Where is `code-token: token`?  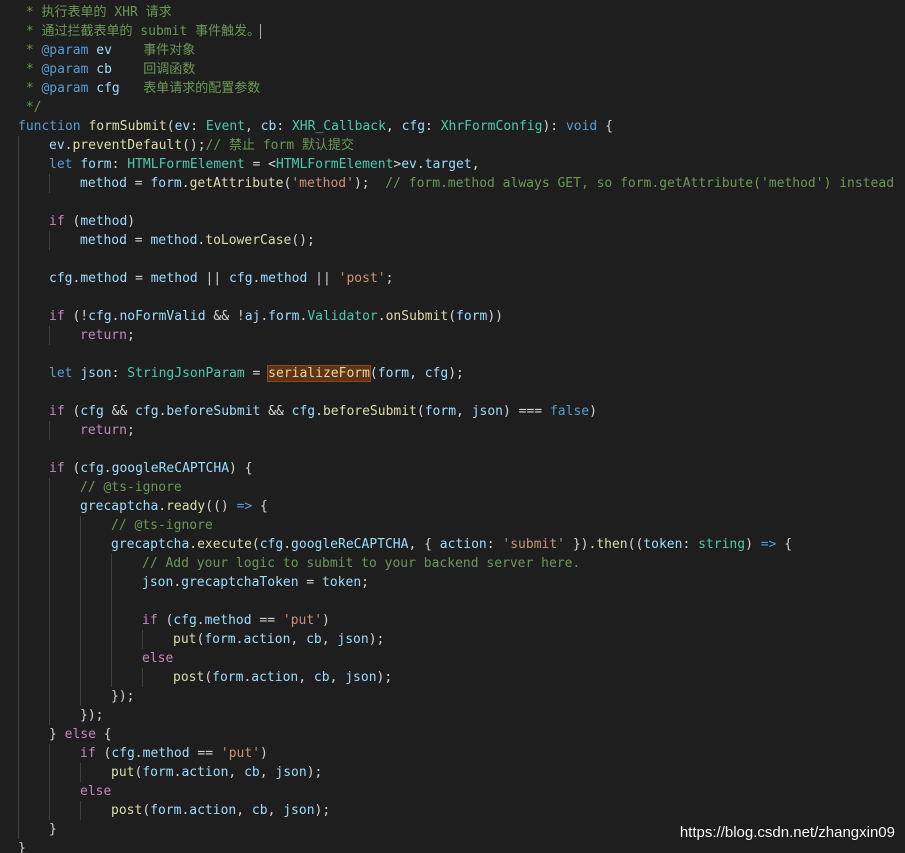 code-token: token is located at coordinates (663, 544).